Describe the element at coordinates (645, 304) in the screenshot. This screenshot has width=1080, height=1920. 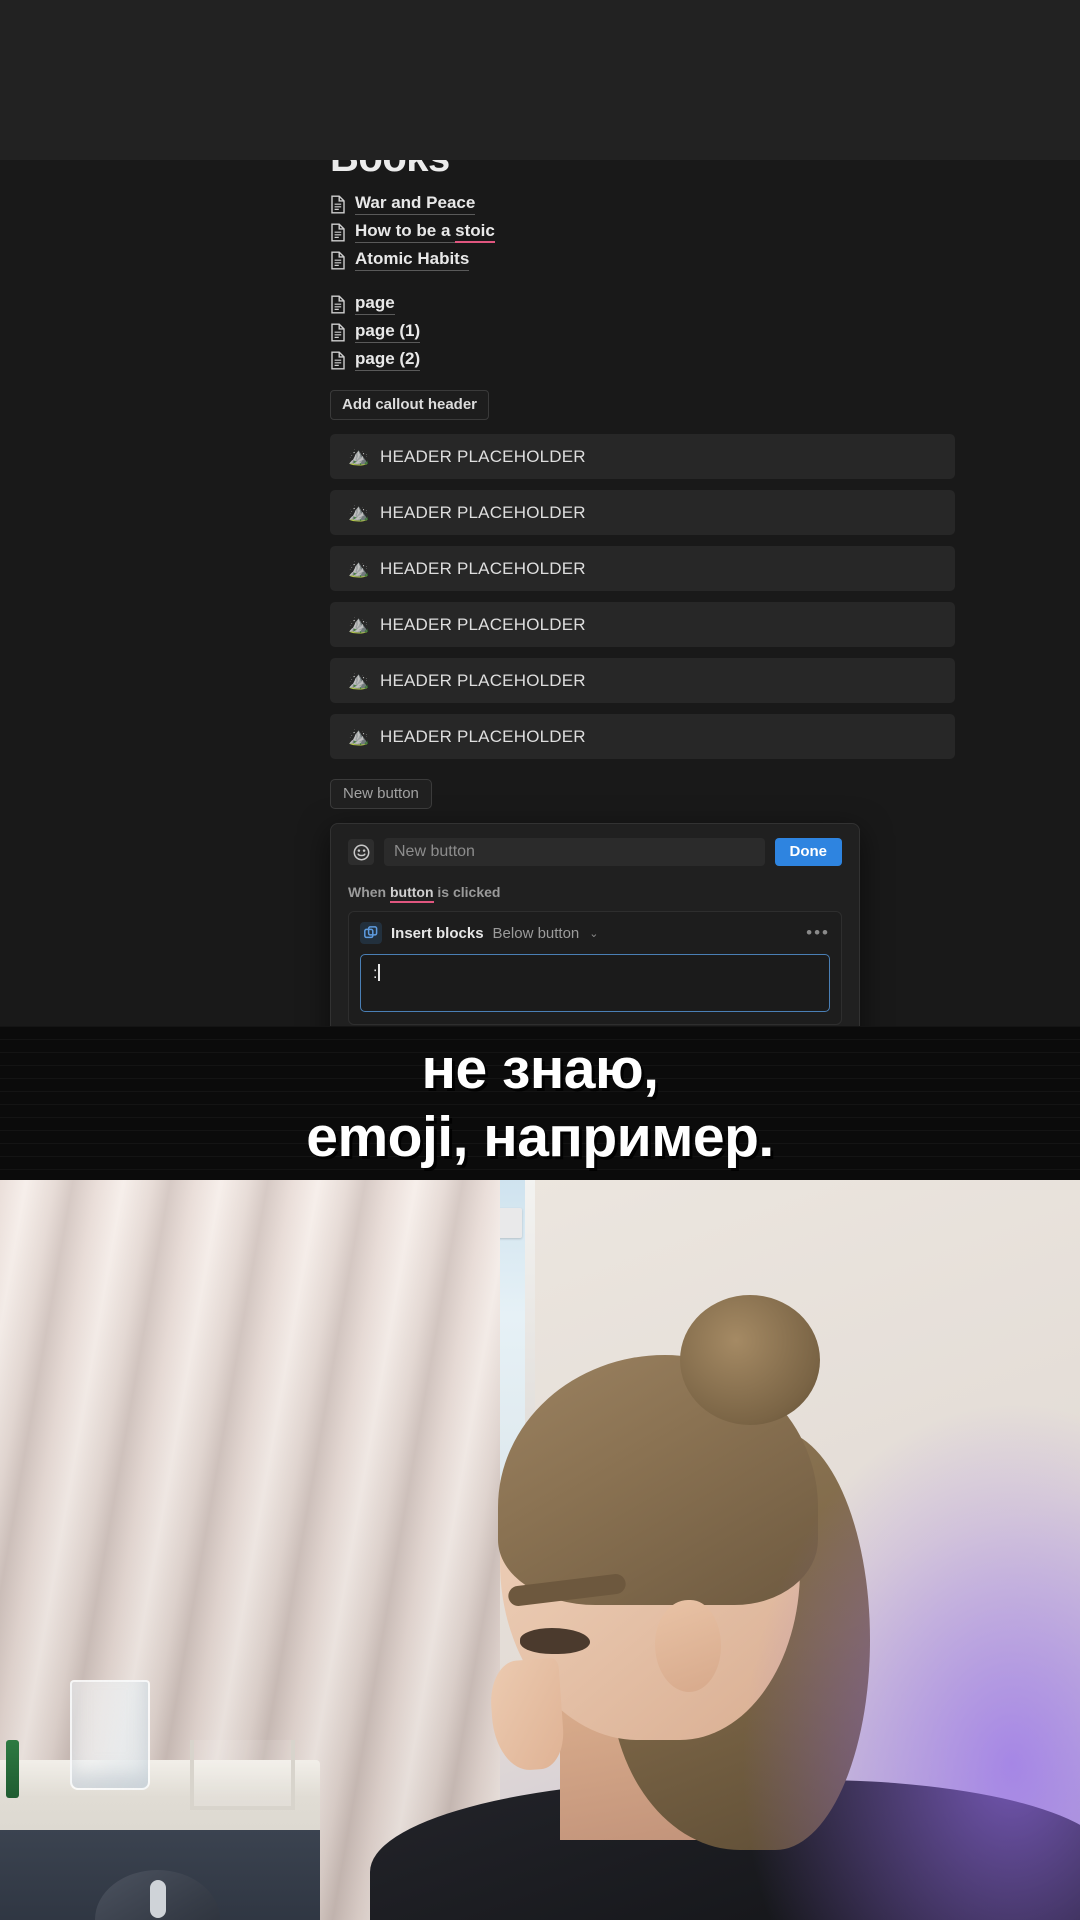
I see `page-link-page: page` at that location.